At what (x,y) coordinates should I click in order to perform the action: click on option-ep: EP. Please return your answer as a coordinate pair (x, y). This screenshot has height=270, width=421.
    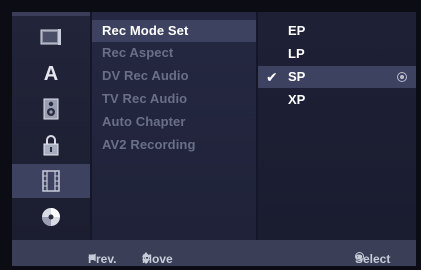
    Looking at the image, I should click on (337, 31).